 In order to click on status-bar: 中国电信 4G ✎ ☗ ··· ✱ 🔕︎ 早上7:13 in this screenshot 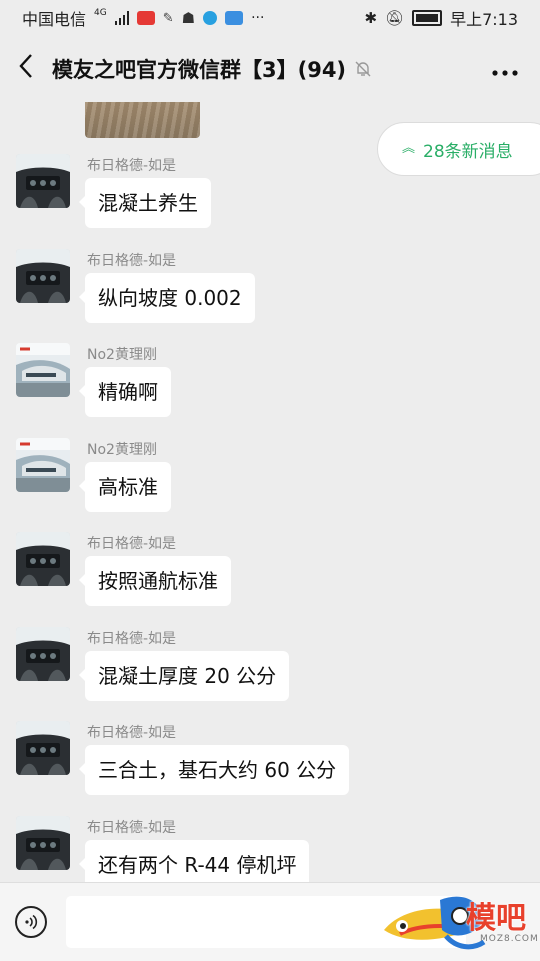, I will do `click(270, 18)`.